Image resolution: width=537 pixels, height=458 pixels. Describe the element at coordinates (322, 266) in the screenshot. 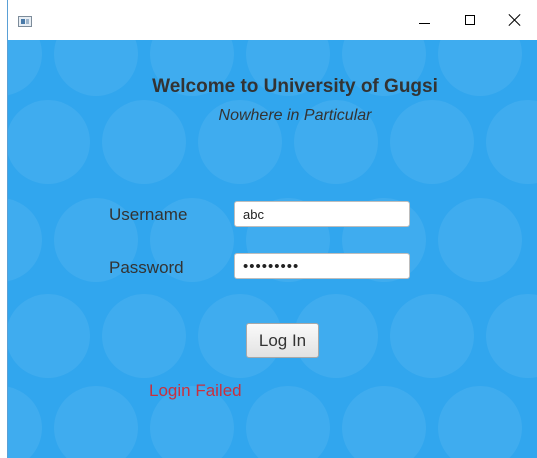

I see `password-field` at that location.